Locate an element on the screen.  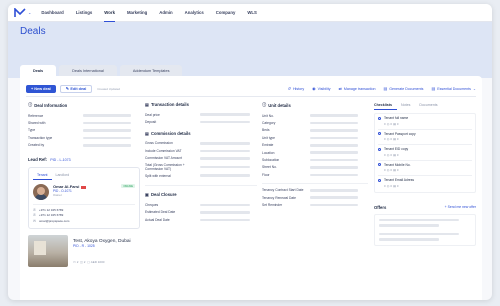
checklist-tabs: Checklists Notes Documents is located at coordinates (425, 106).